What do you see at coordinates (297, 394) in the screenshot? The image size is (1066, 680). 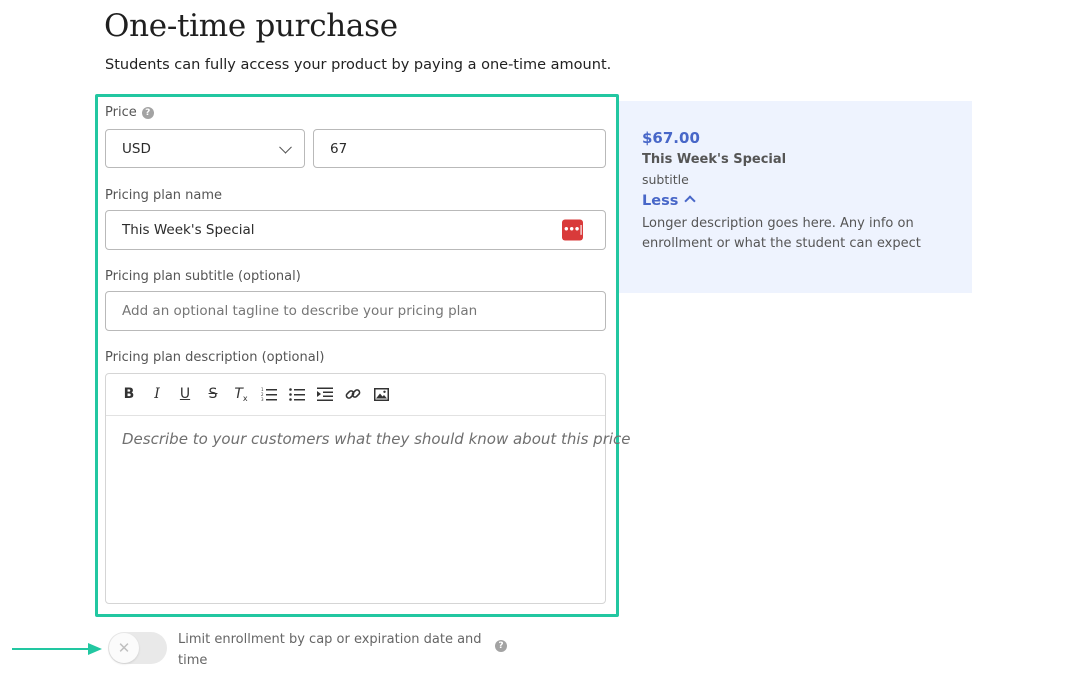 I see `bullet-list-icon` at bounding box center [297, 394].